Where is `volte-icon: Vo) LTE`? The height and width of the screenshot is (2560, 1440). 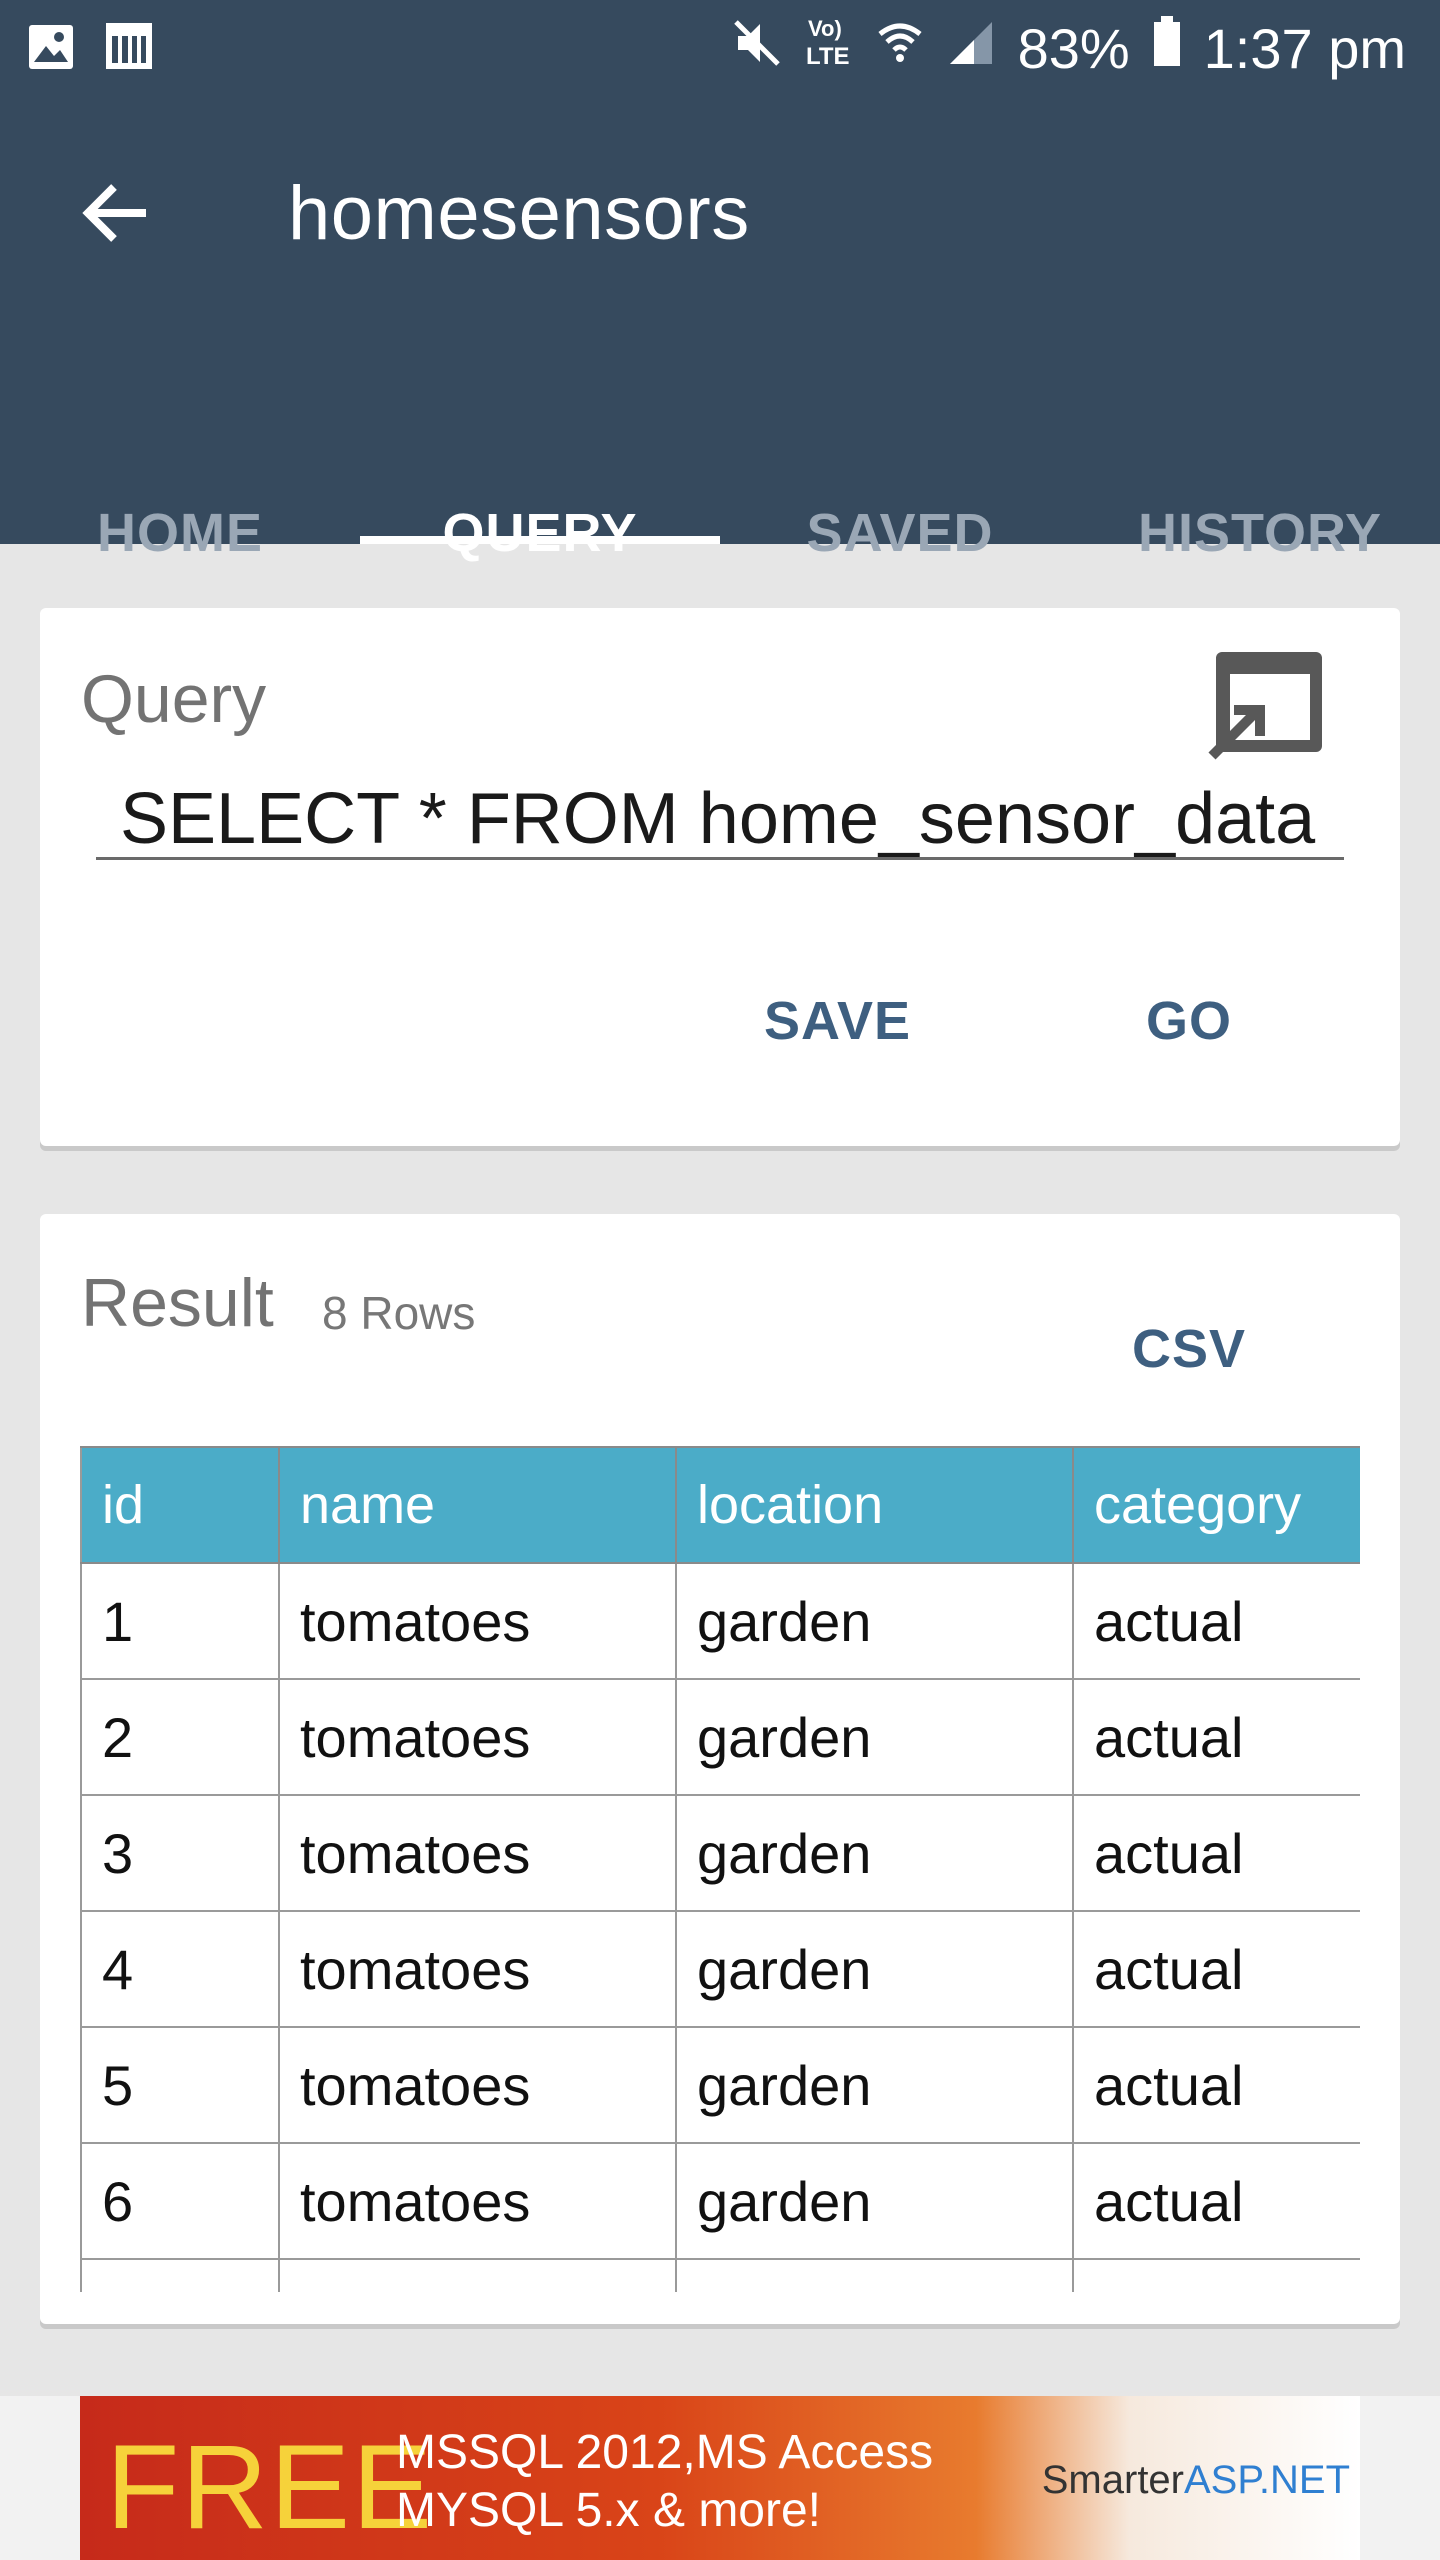 volte-icon: Vo) LTE is located at coordinates (829, 48).